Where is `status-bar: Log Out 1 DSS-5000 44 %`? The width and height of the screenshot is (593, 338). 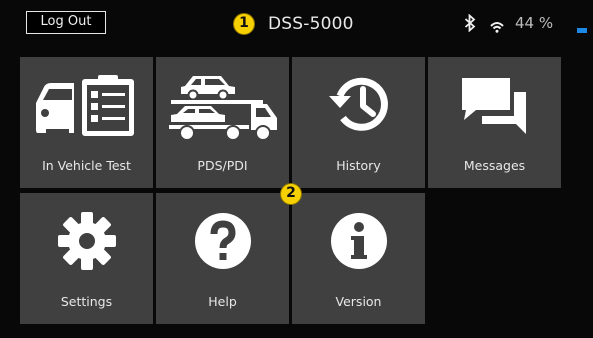
status-bar: Log Out 1 DSS-5000 44 % is located at coordinates (296, 24).